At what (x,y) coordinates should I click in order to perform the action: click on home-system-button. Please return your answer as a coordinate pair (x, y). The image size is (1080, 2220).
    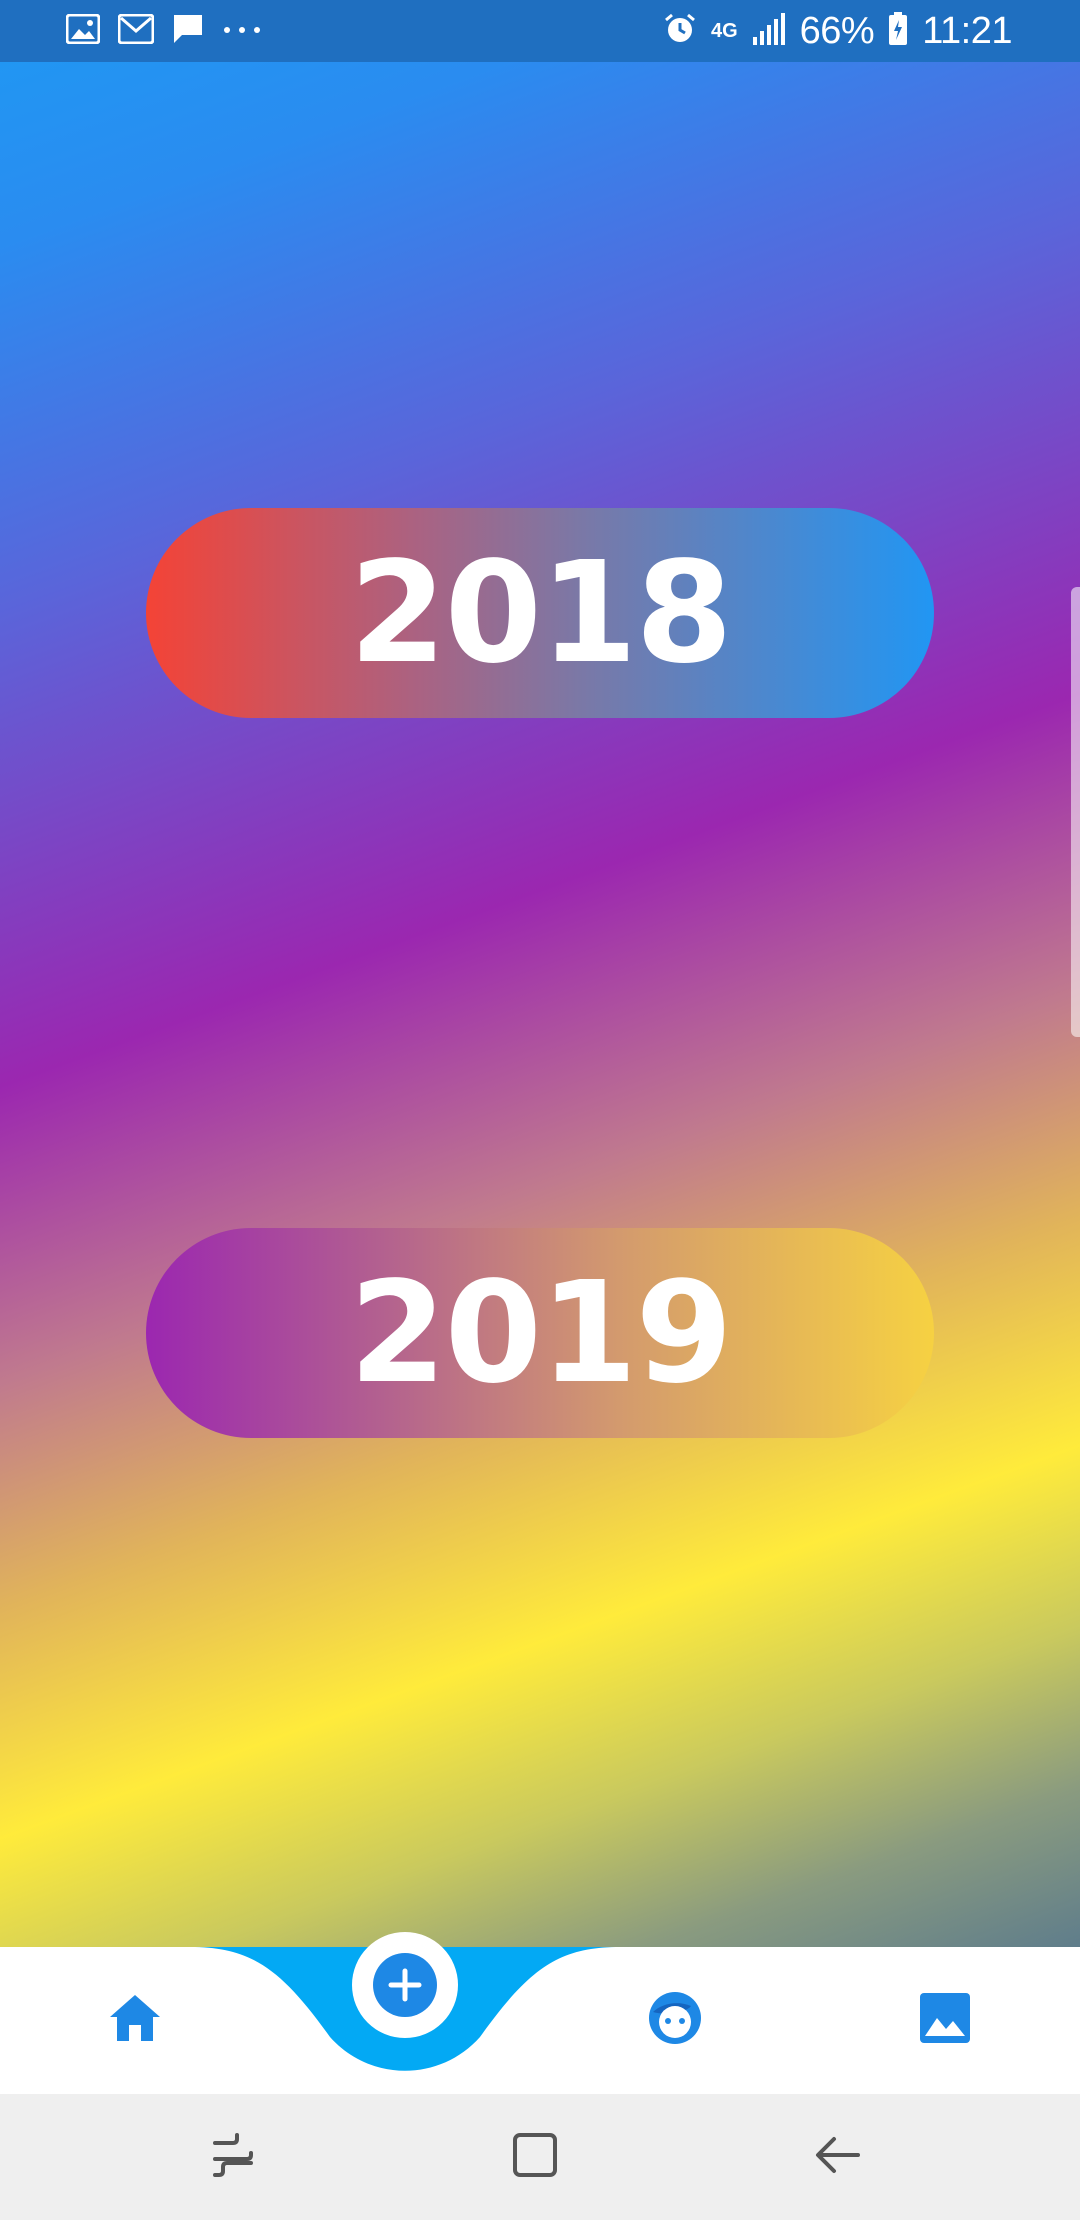
    Looking at the image, I should click on (535, 2157).